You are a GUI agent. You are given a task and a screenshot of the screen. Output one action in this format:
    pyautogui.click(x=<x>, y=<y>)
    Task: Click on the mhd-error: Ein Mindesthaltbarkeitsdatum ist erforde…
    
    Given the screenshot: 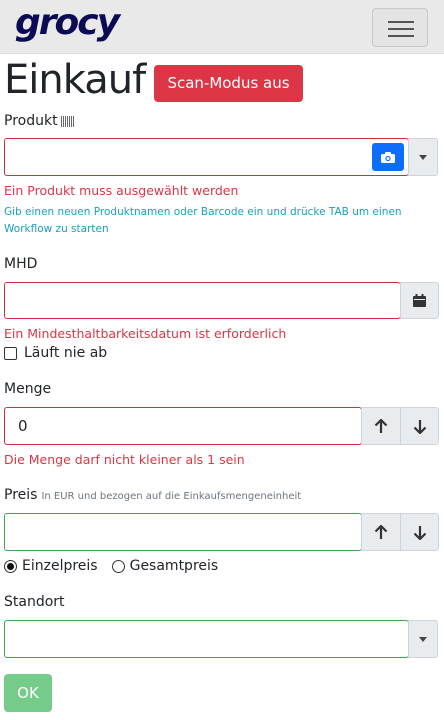 What is the action you would take?
    pyautogui.click(x=145, y=333)
    